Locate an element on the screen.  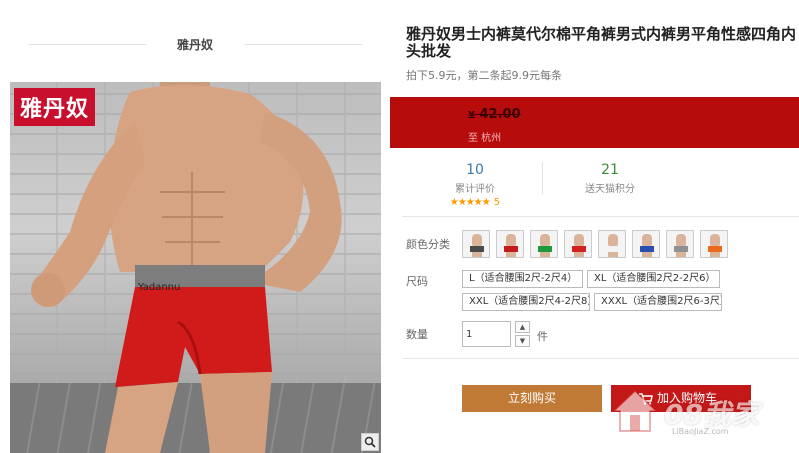
product-title: 雅丹奴男士内裤莫代尔棉平角裤男式内裤男平角性感四角内头批发 is located at coordinates (601, 42).